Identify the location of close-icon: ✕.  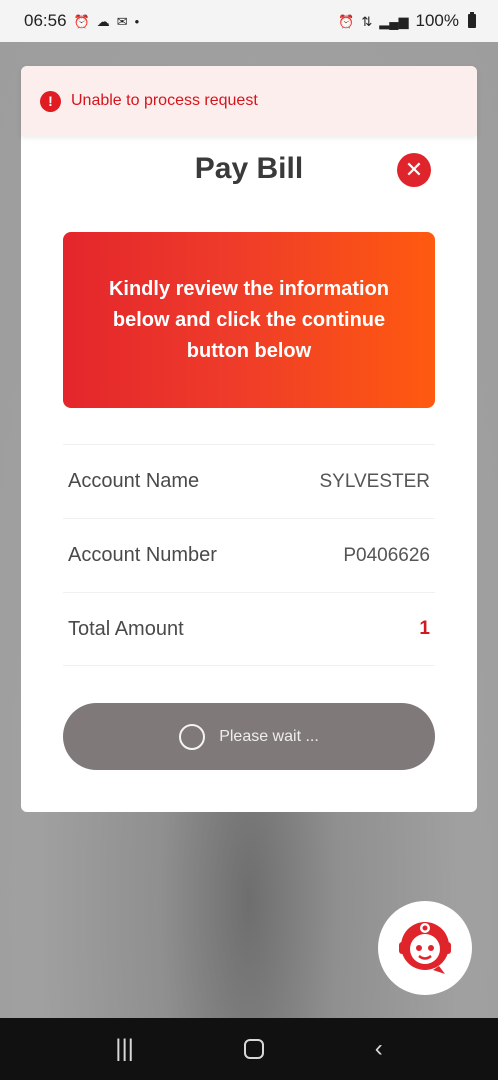
(414, 169).